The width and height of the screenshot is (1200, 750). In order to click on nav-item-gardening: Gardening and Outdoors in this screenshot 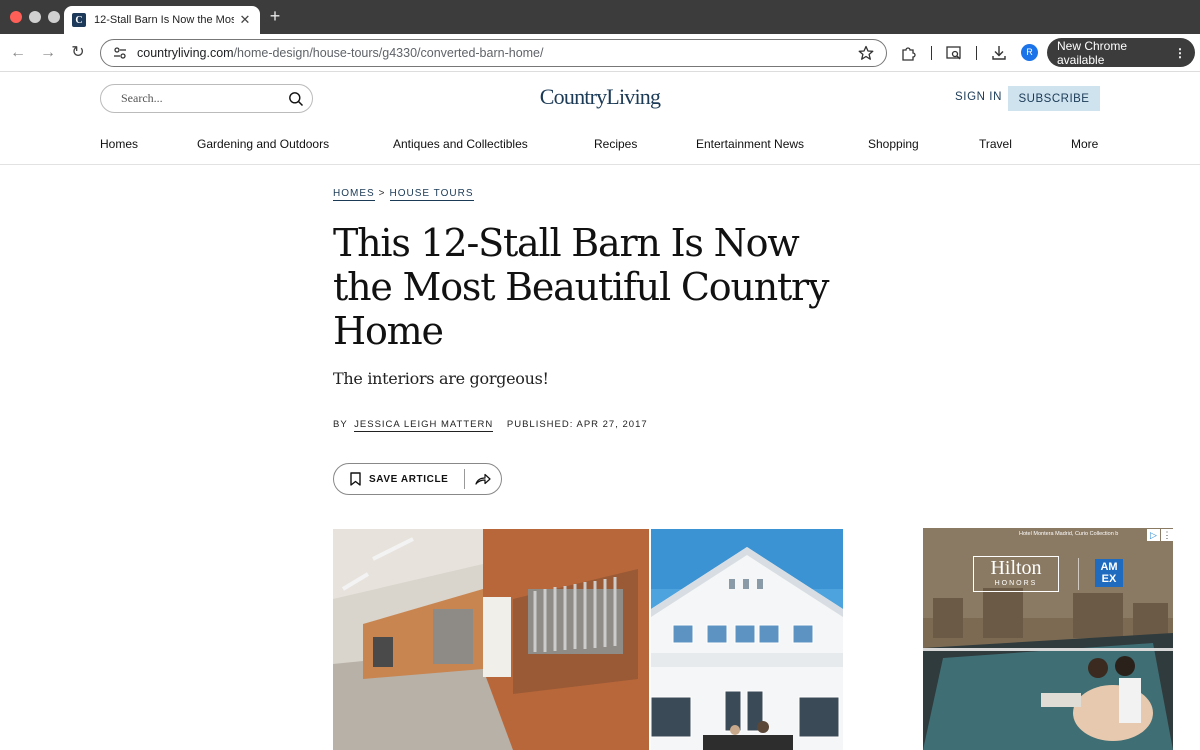, I will do `click(263, 144)`.